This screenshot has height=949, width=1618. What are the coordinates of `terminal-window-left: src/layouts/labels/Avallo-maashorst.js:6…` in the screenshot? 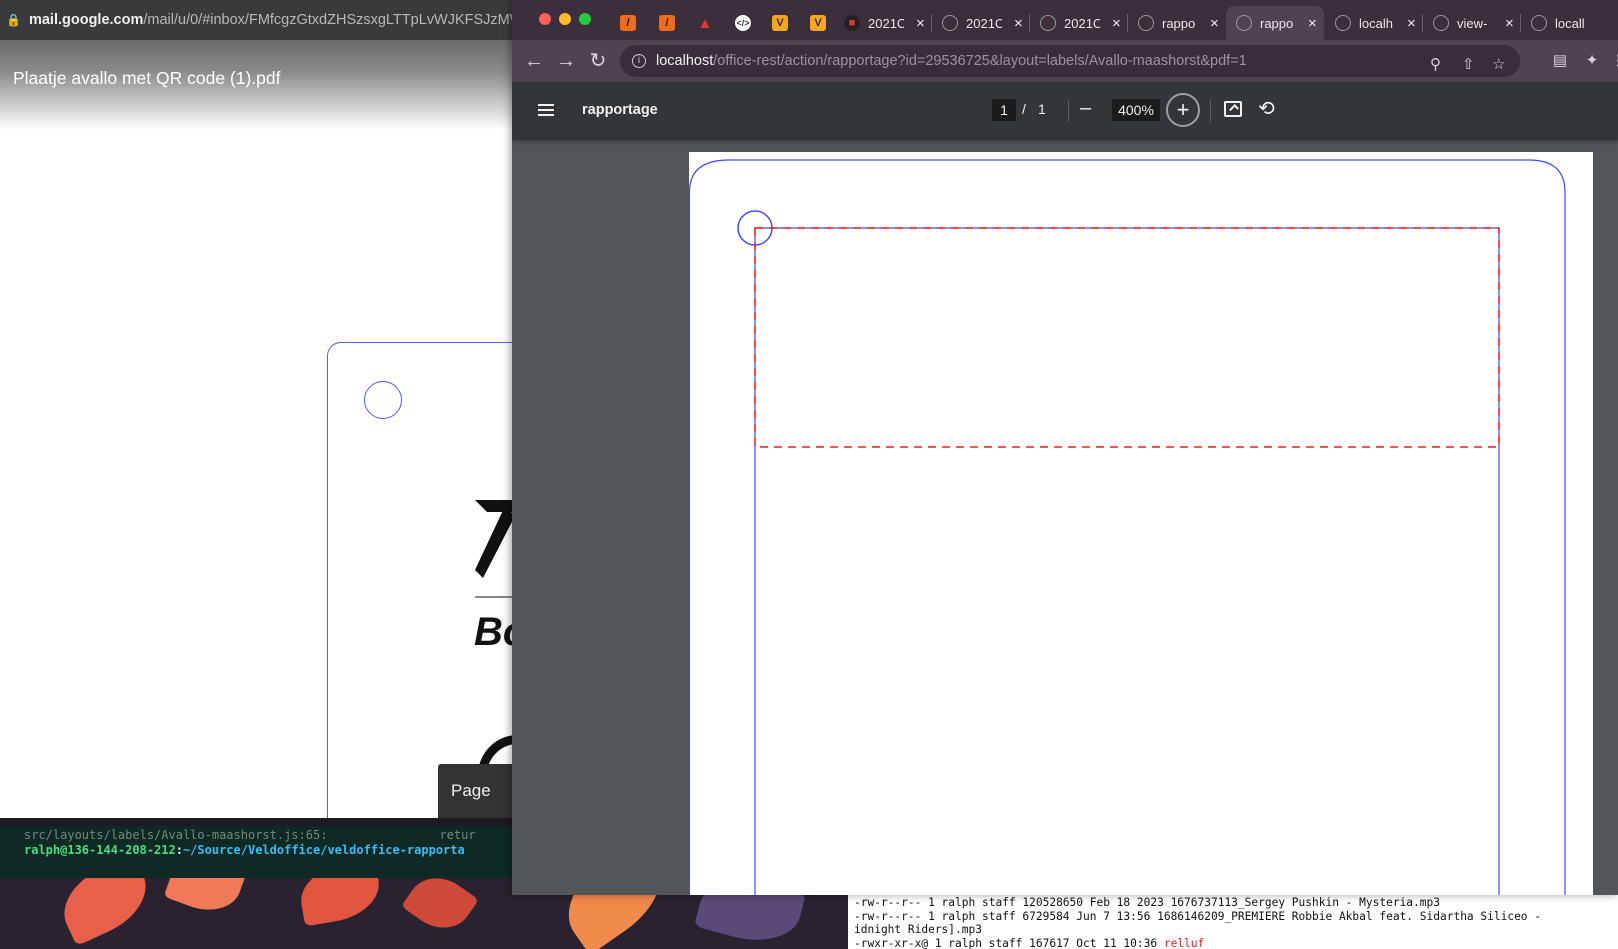 It's located at (256, 852).